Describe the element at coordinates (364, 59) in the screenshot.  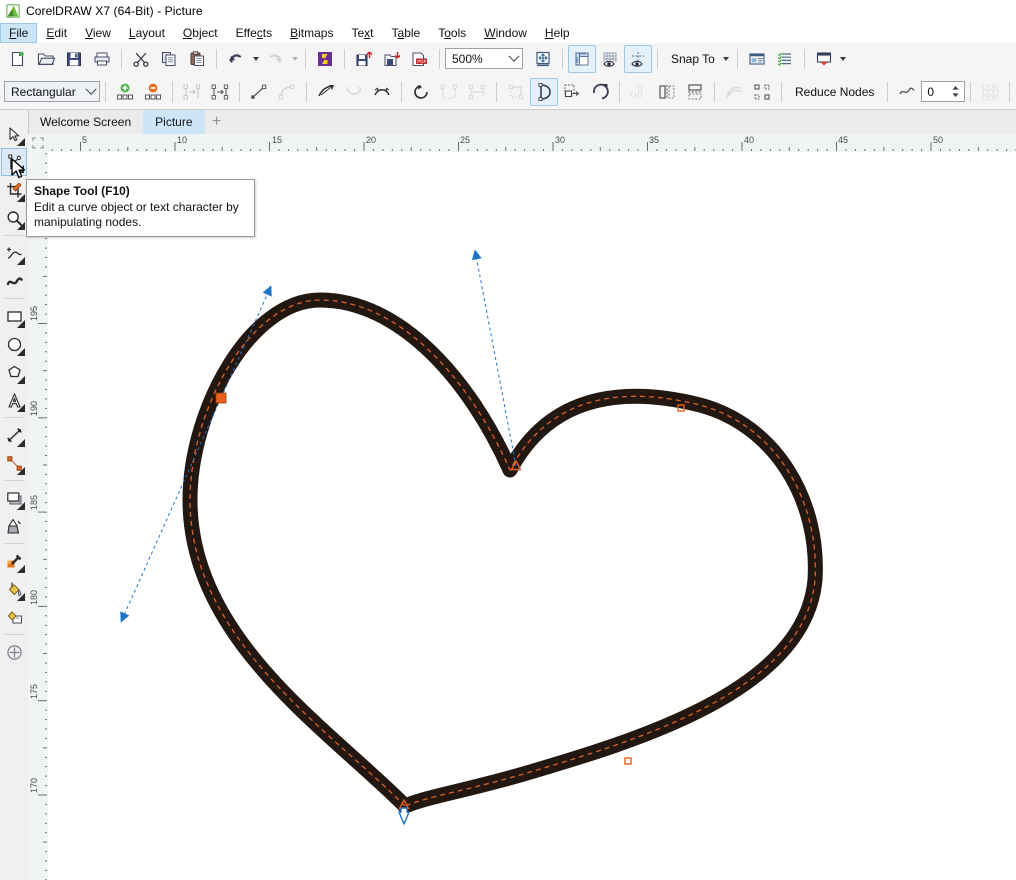
I see `import-button` at that location.